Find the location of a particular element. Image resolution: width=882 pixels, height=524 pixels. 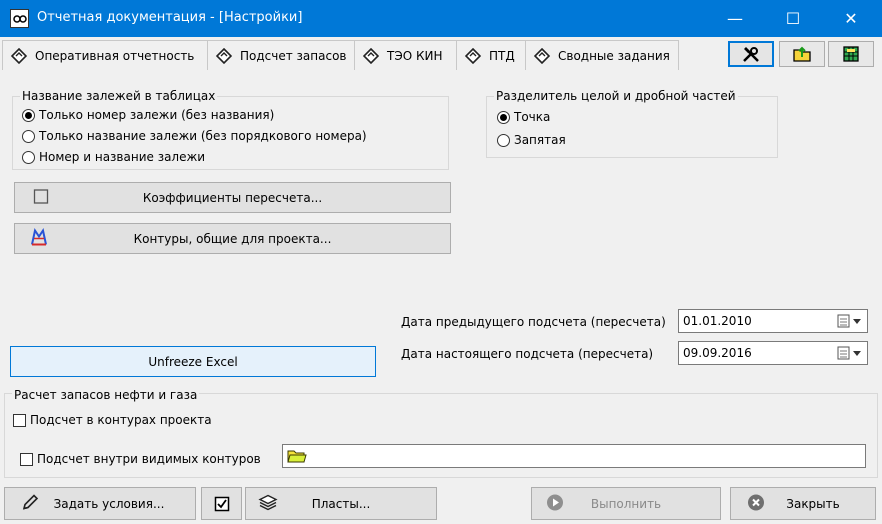

grid-view-button is located at coordinates (851, 54).